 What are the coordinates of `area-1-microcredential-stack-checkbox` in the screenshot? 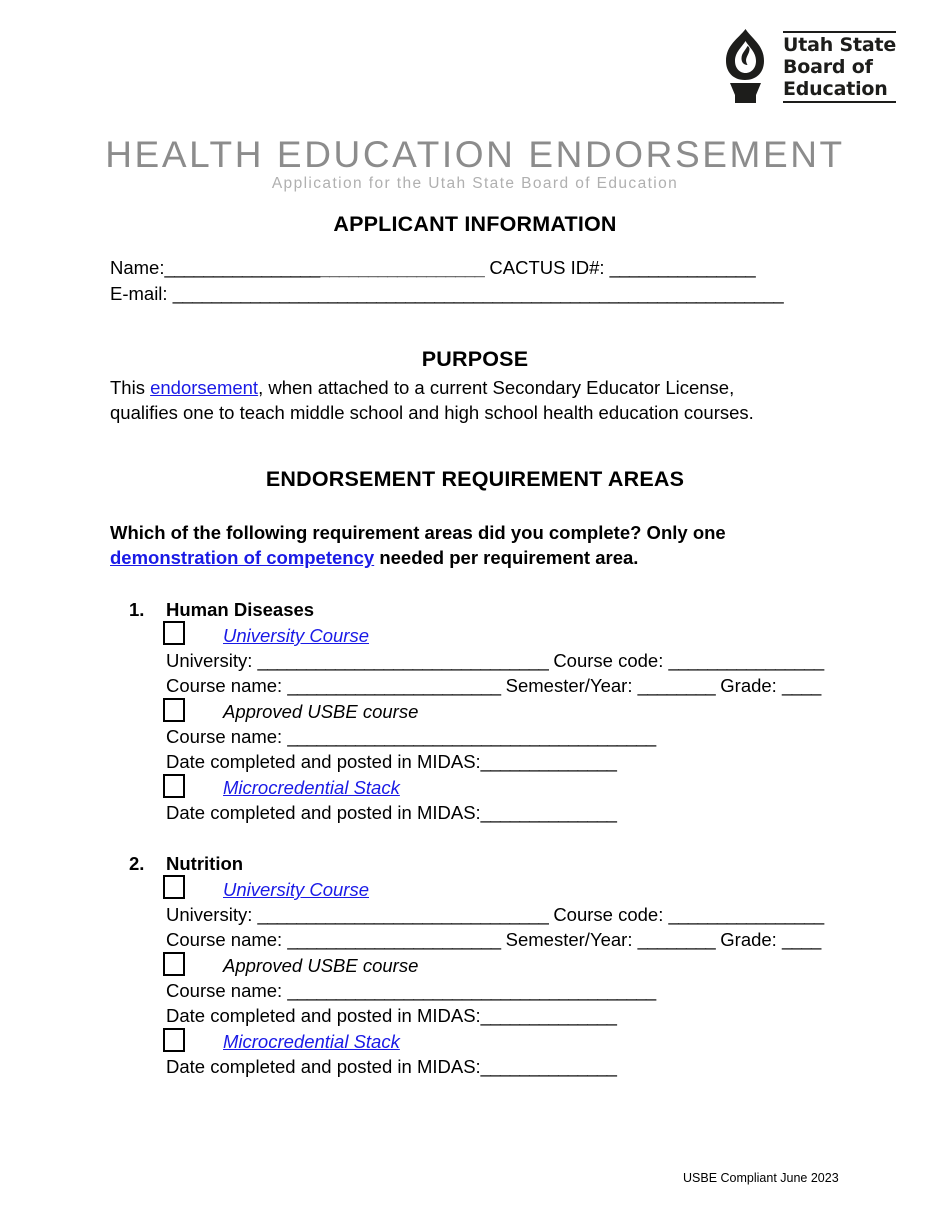 It's located at (174, 786).